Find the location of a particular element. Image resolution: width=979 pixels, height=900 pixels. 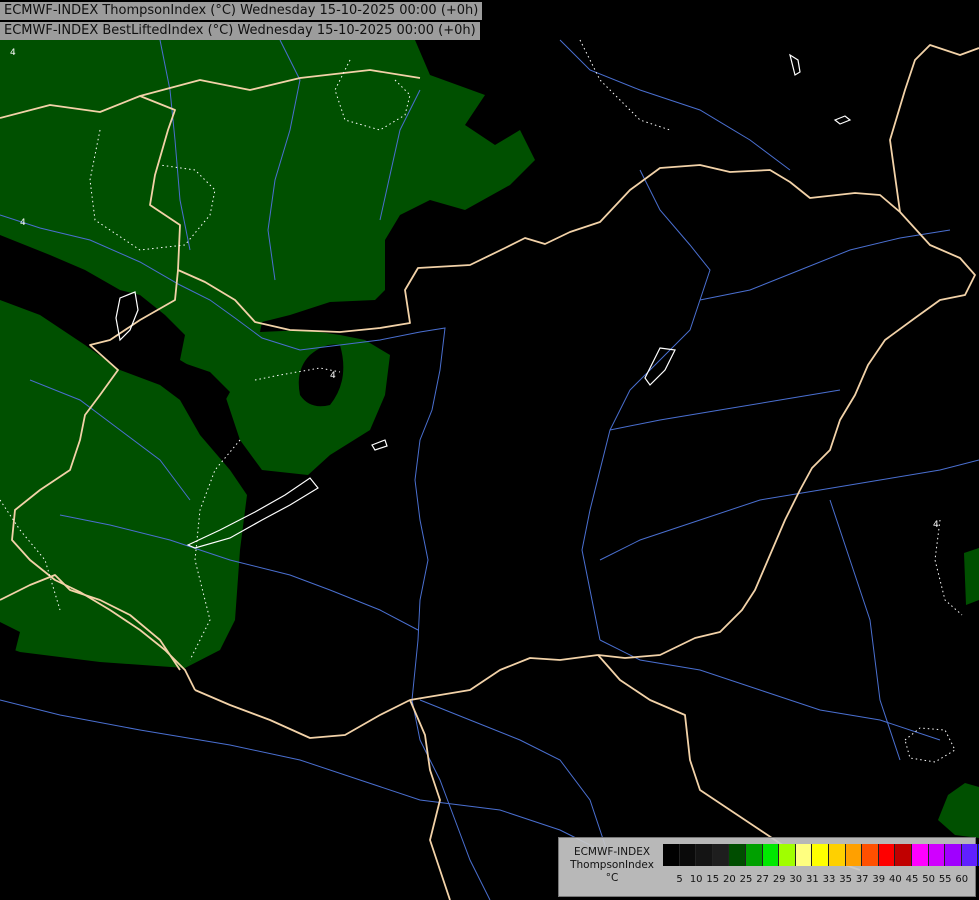

legend-ticks: 5 10 15 20 25 27 29 30 31 33 35 37 39 40 45 50 55 60 is located at coordinates (818, 881).